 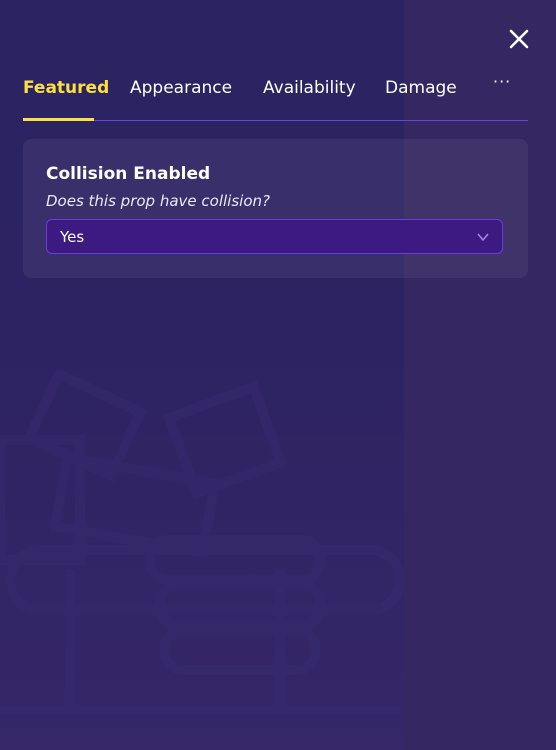 I want to click on select-value: Yes, so click(x=72, y=237).